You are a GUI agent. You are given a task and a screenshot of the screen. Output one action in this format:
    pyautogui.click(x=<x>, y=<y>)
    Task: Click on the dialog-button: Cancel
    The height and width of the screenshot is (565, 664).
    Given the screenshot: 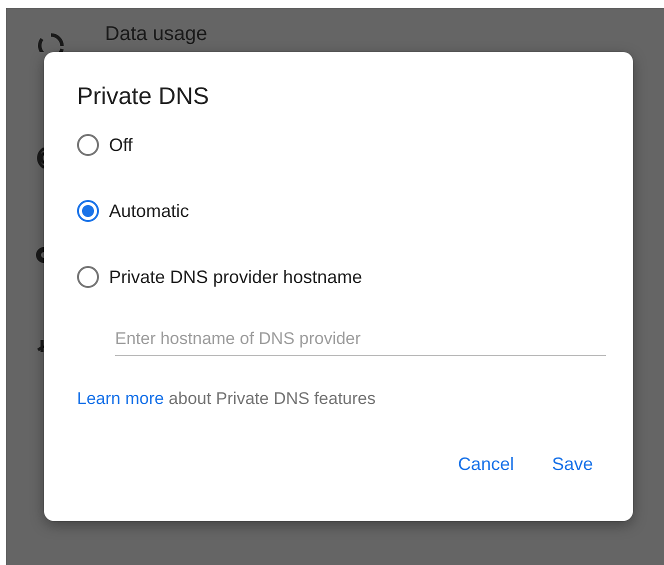 What is the action you would take?
    pyautogui.click(x=486, y=464)
    